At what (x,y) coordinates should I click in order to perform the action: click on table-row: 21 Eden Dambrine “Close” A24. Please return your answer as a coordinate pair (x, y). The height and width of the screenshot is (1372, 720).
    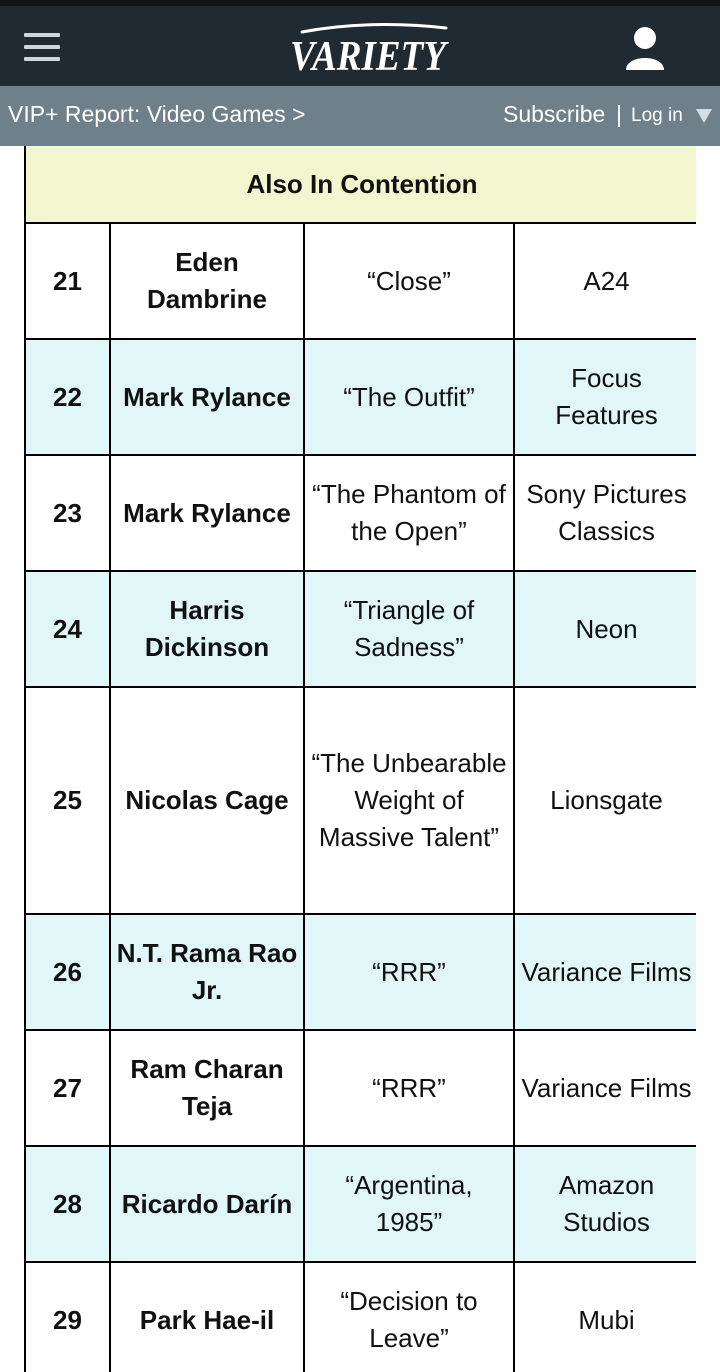
    Looking at the image, I should click on (360, 281).